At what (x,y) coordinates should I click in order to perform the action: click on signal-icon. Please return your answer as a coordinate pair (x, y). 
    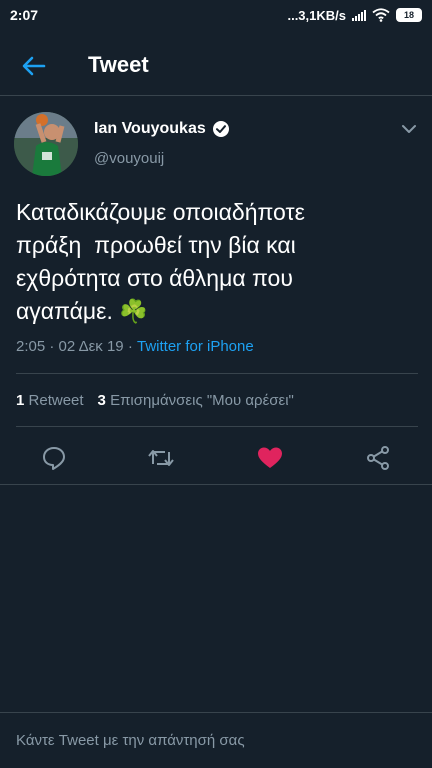
    Looking at the image, I should click on (359, 15).